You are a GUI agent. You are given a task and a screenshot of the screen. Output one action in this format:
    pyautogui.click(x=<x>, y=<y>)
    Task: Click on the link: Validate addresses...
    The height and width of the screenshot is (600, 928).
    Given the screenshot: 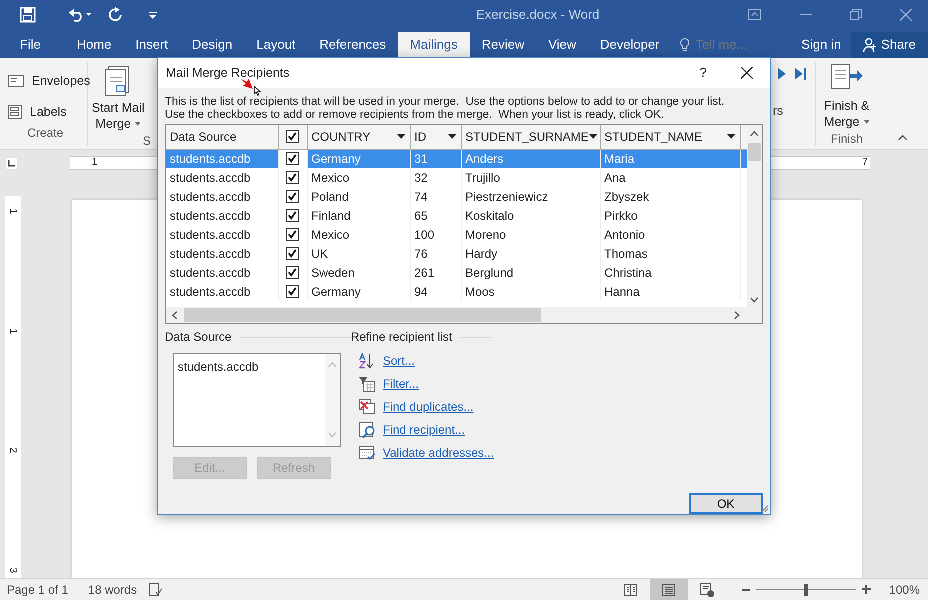 What is the action you would take?
    pyautogui.click(x=438, y=453)
    